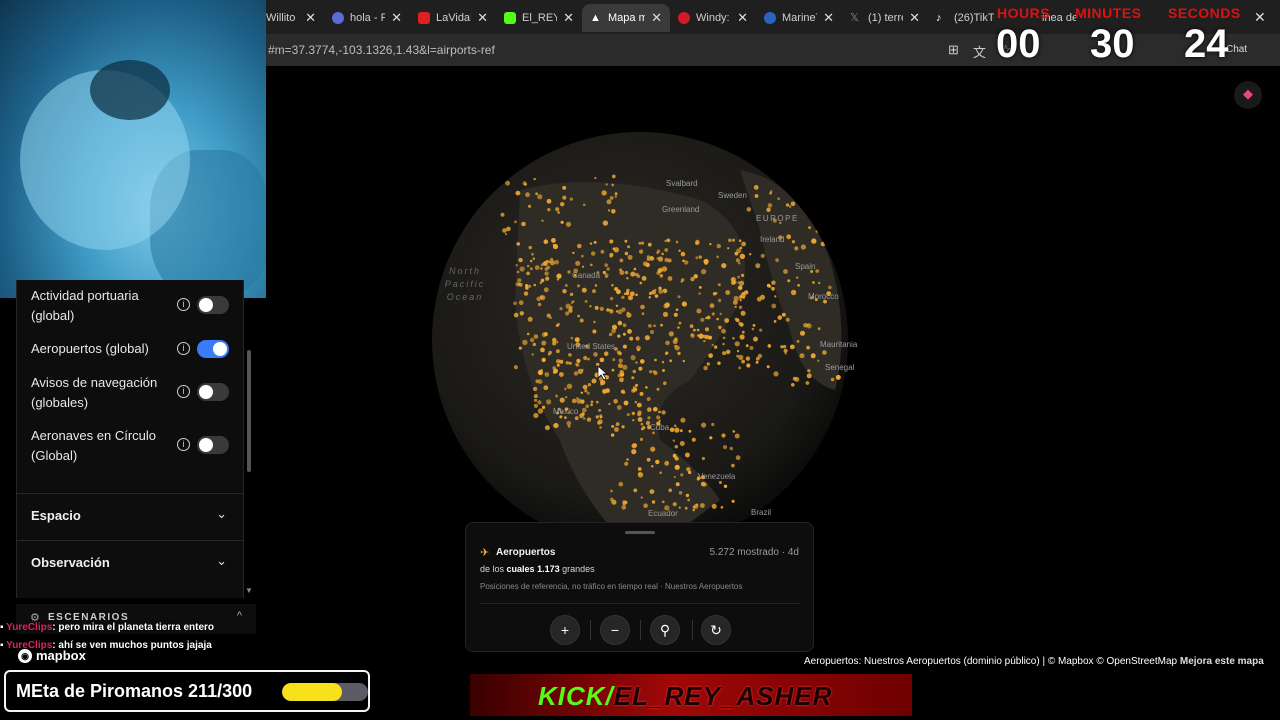  What do you see at coordinates (953, 51) in the screenshot?
I see `apps-icon: ⊞` at bounding box center [953, 51].